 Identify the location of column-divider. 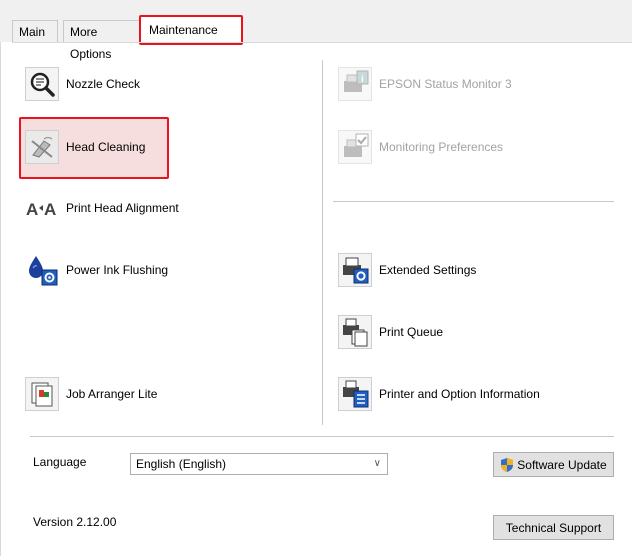
(322, 242).